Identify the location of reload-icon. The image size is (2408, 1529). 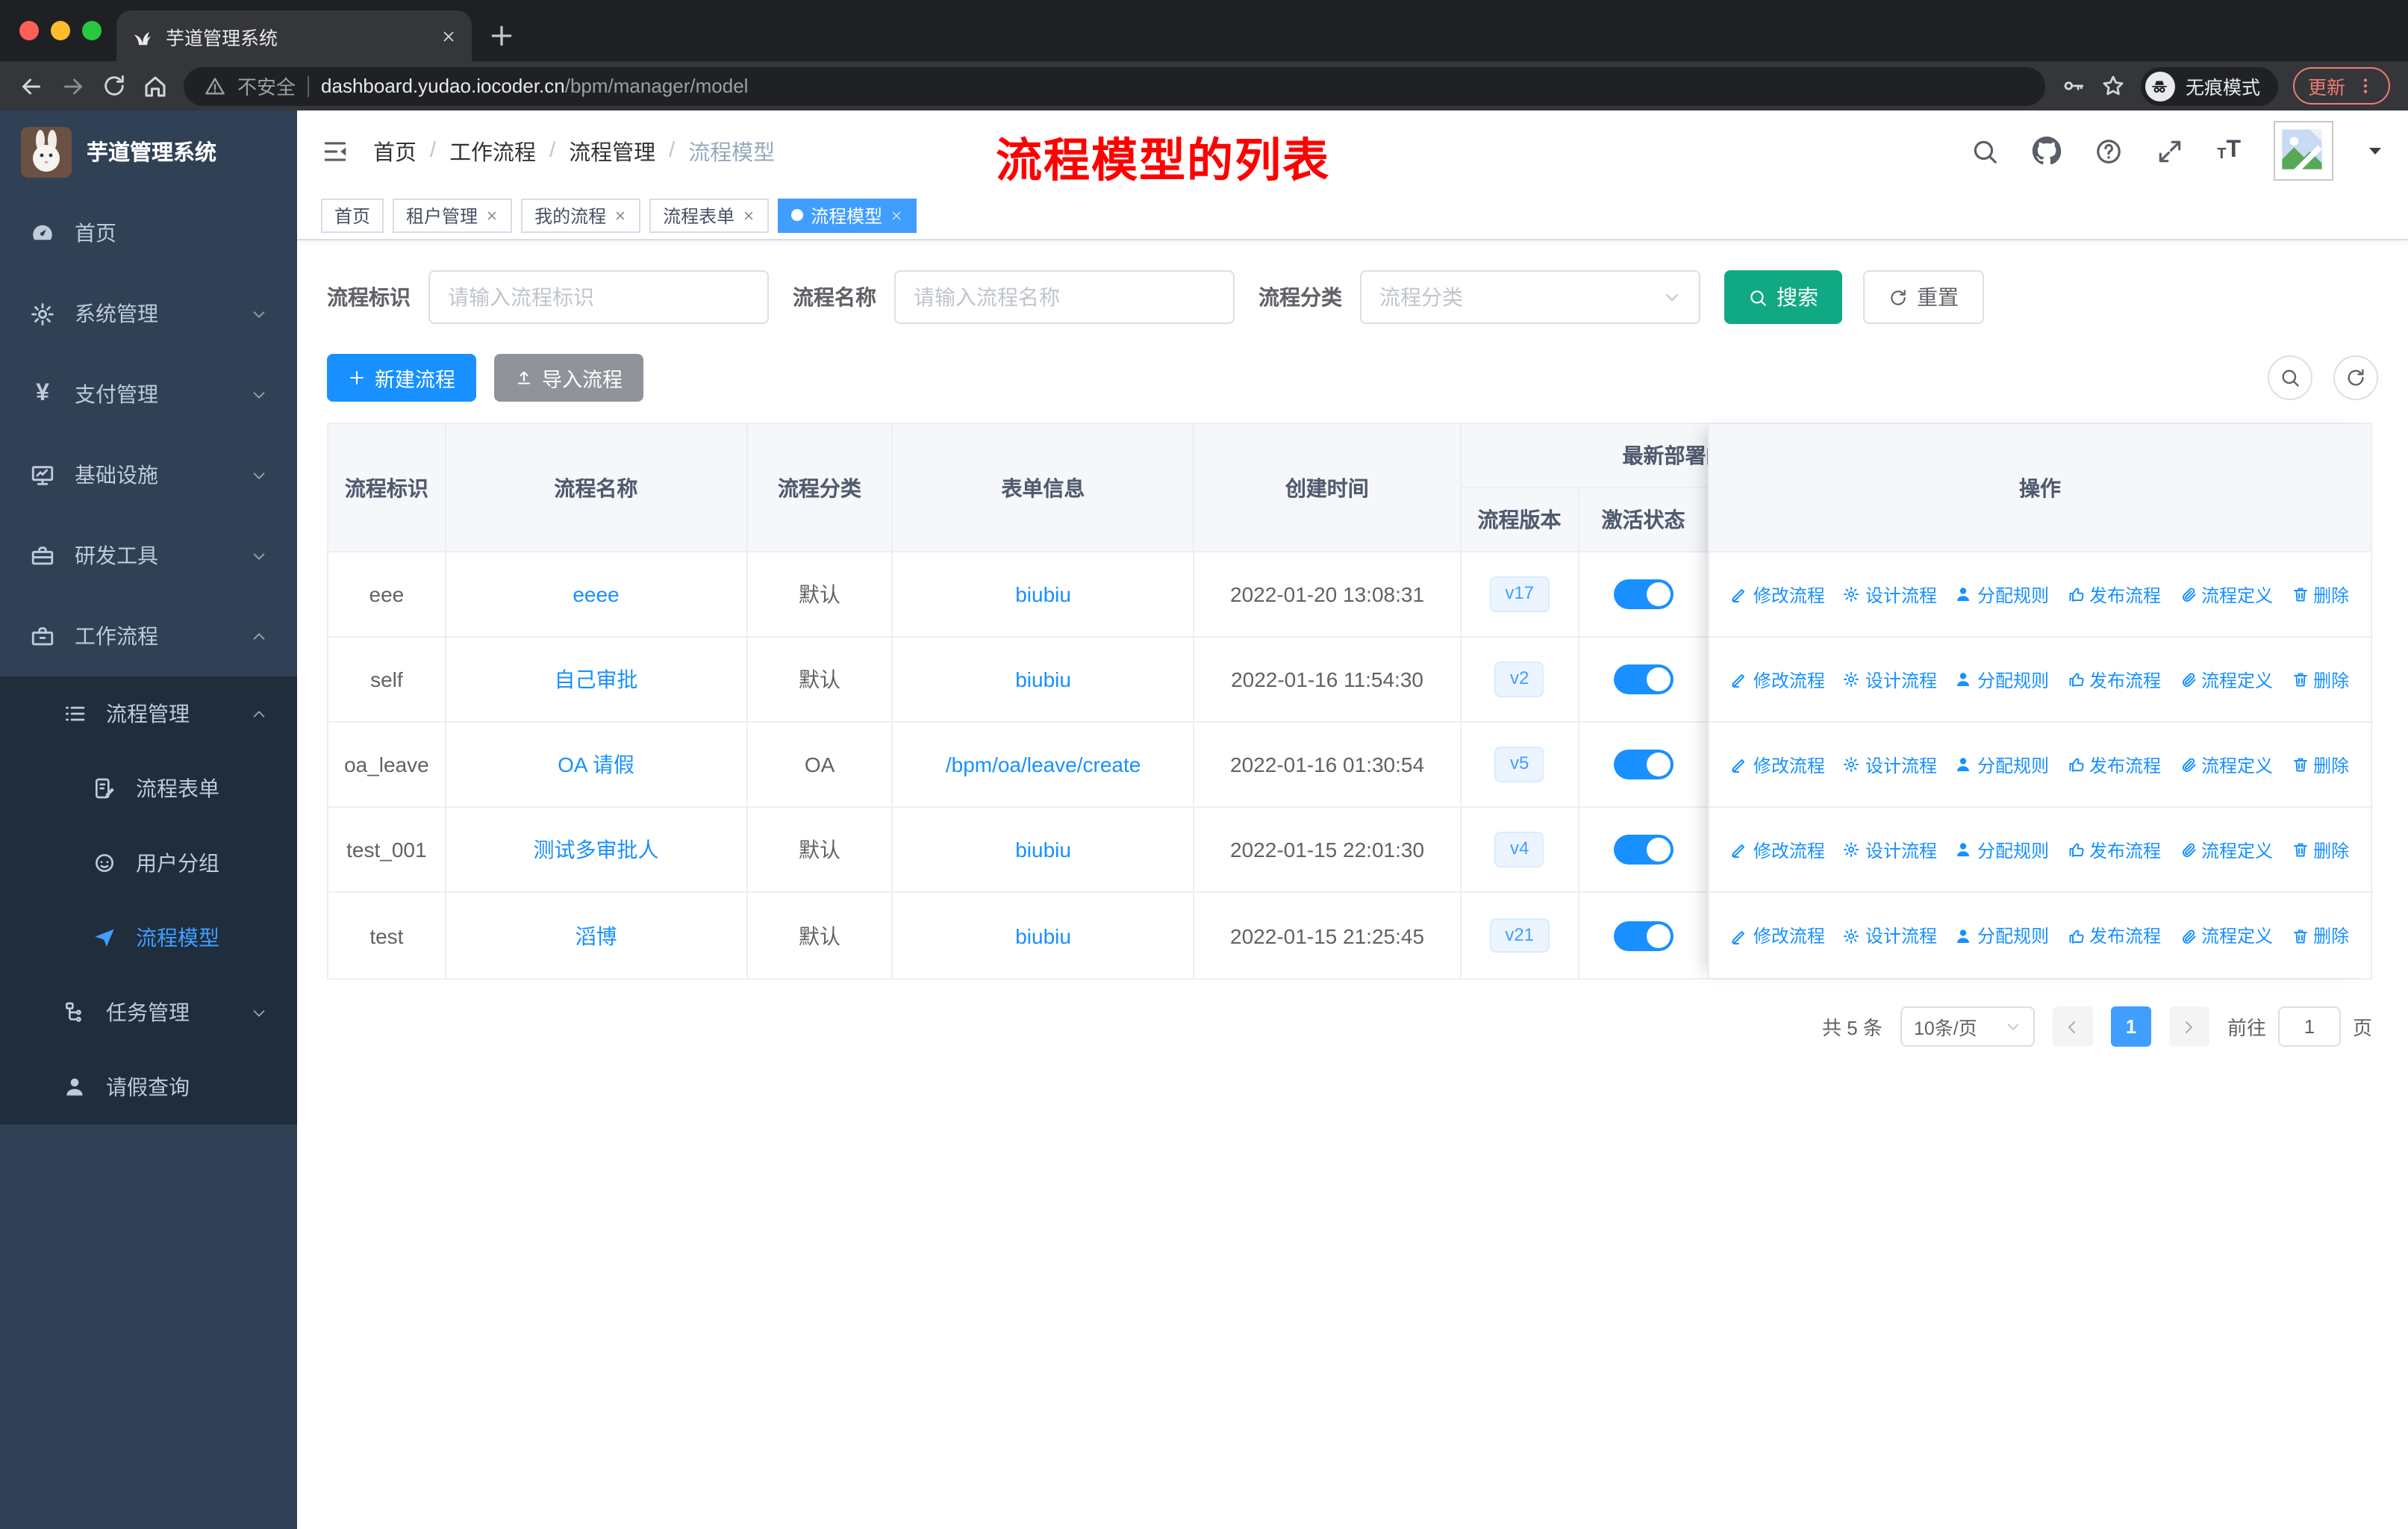
(114, 86).